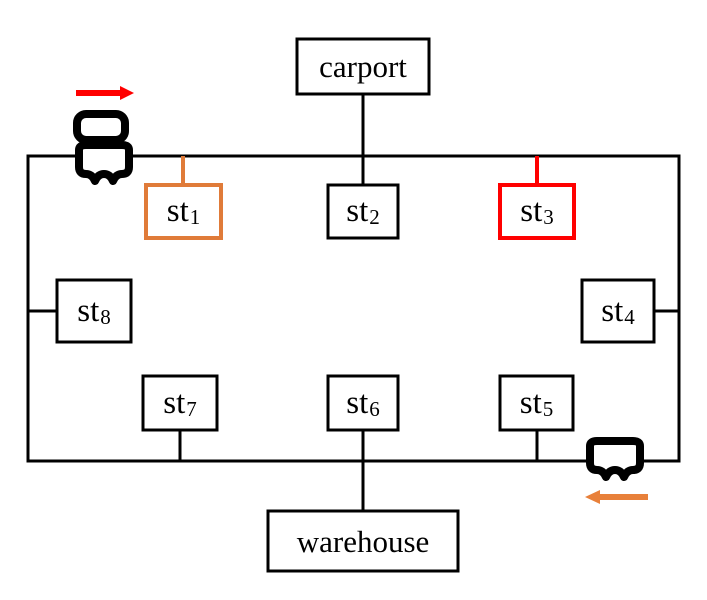  Describe the element at coordinates (537, 211) in the screenshot. I see `station-st3-box` at that location.